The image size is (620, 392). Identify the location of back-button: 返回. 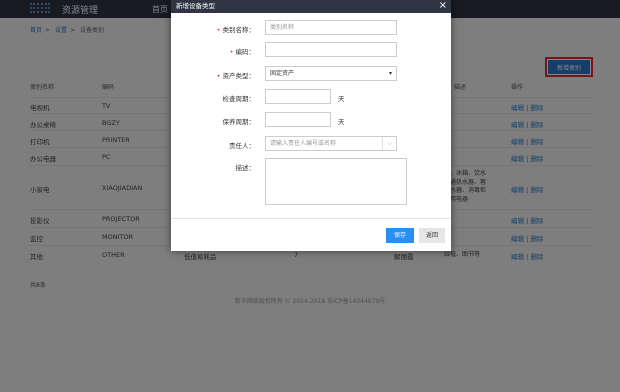
(432, 235).